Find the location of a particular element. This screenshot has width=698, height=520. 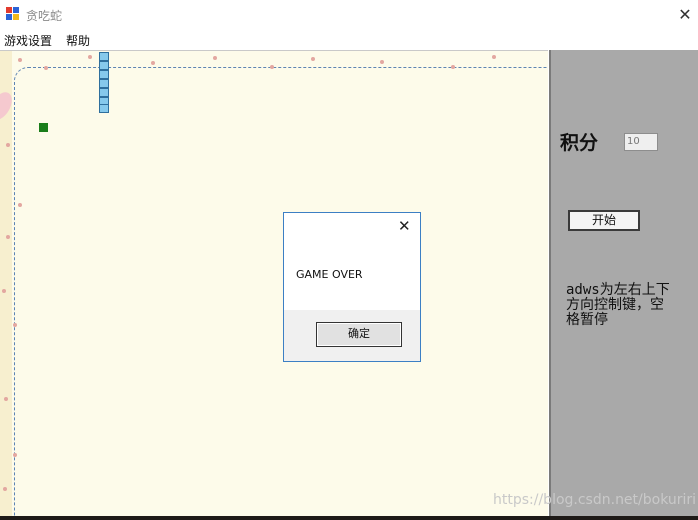

taskbar-strip is located at coordinates (349, 518).